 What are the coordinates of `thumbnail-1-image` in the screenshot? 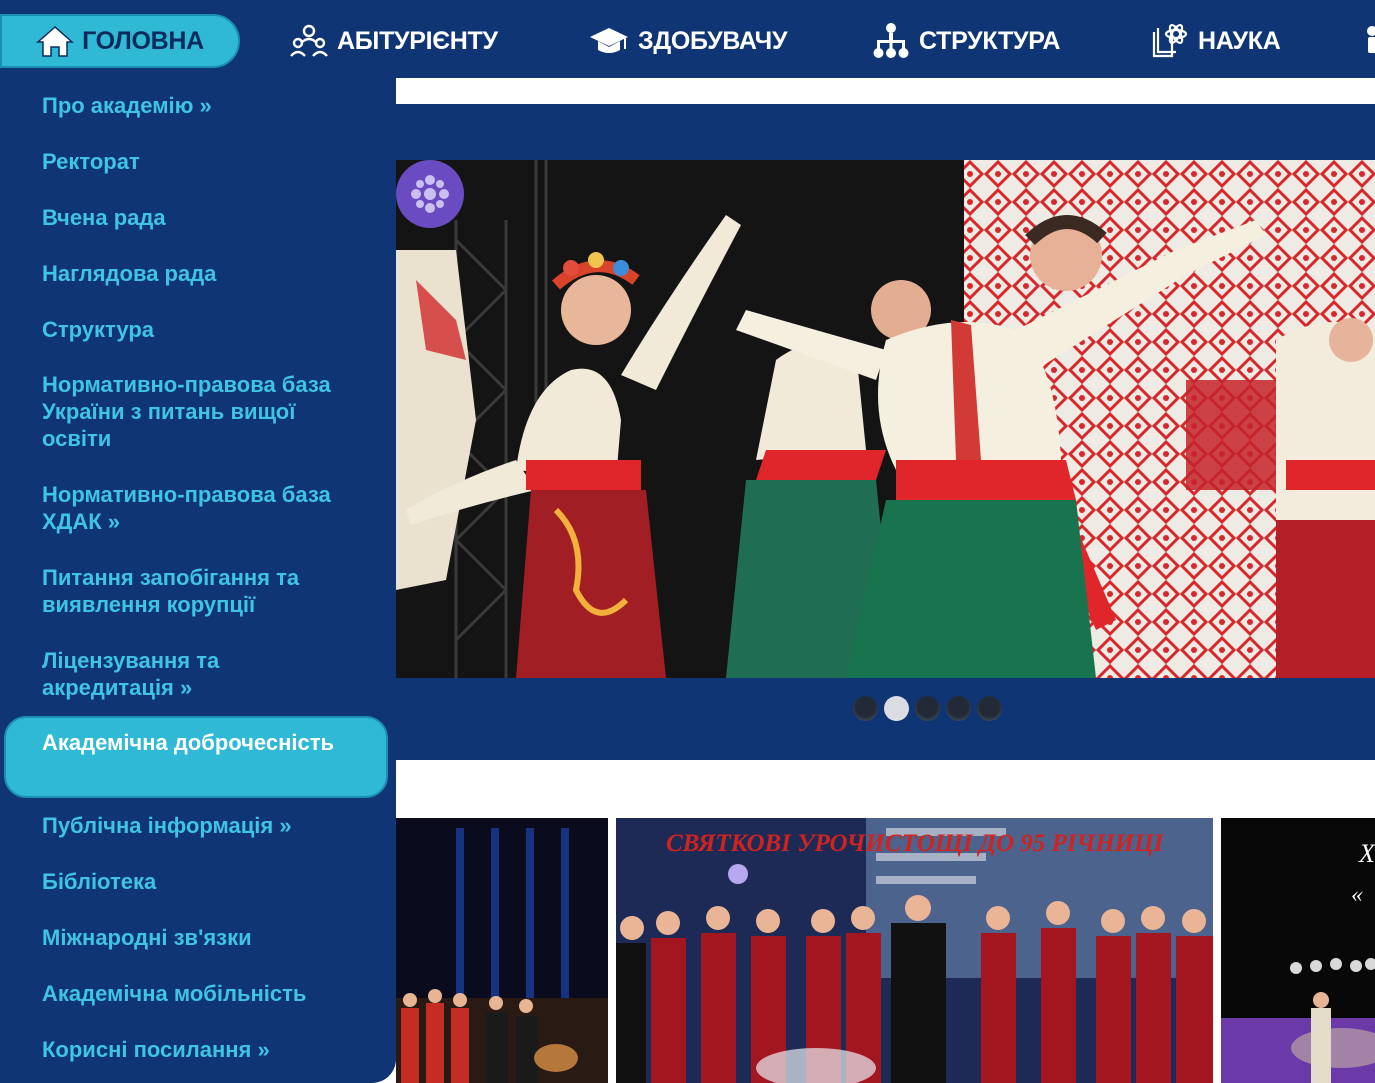 It's located at (502, 950).